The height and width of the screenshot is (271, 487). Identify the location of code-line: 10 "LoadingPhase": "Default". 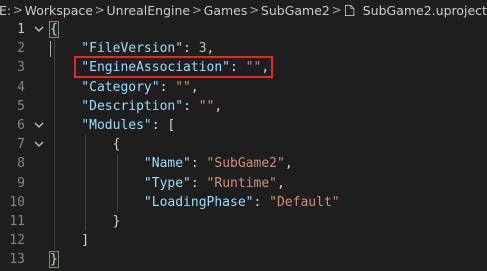
(243, 202).